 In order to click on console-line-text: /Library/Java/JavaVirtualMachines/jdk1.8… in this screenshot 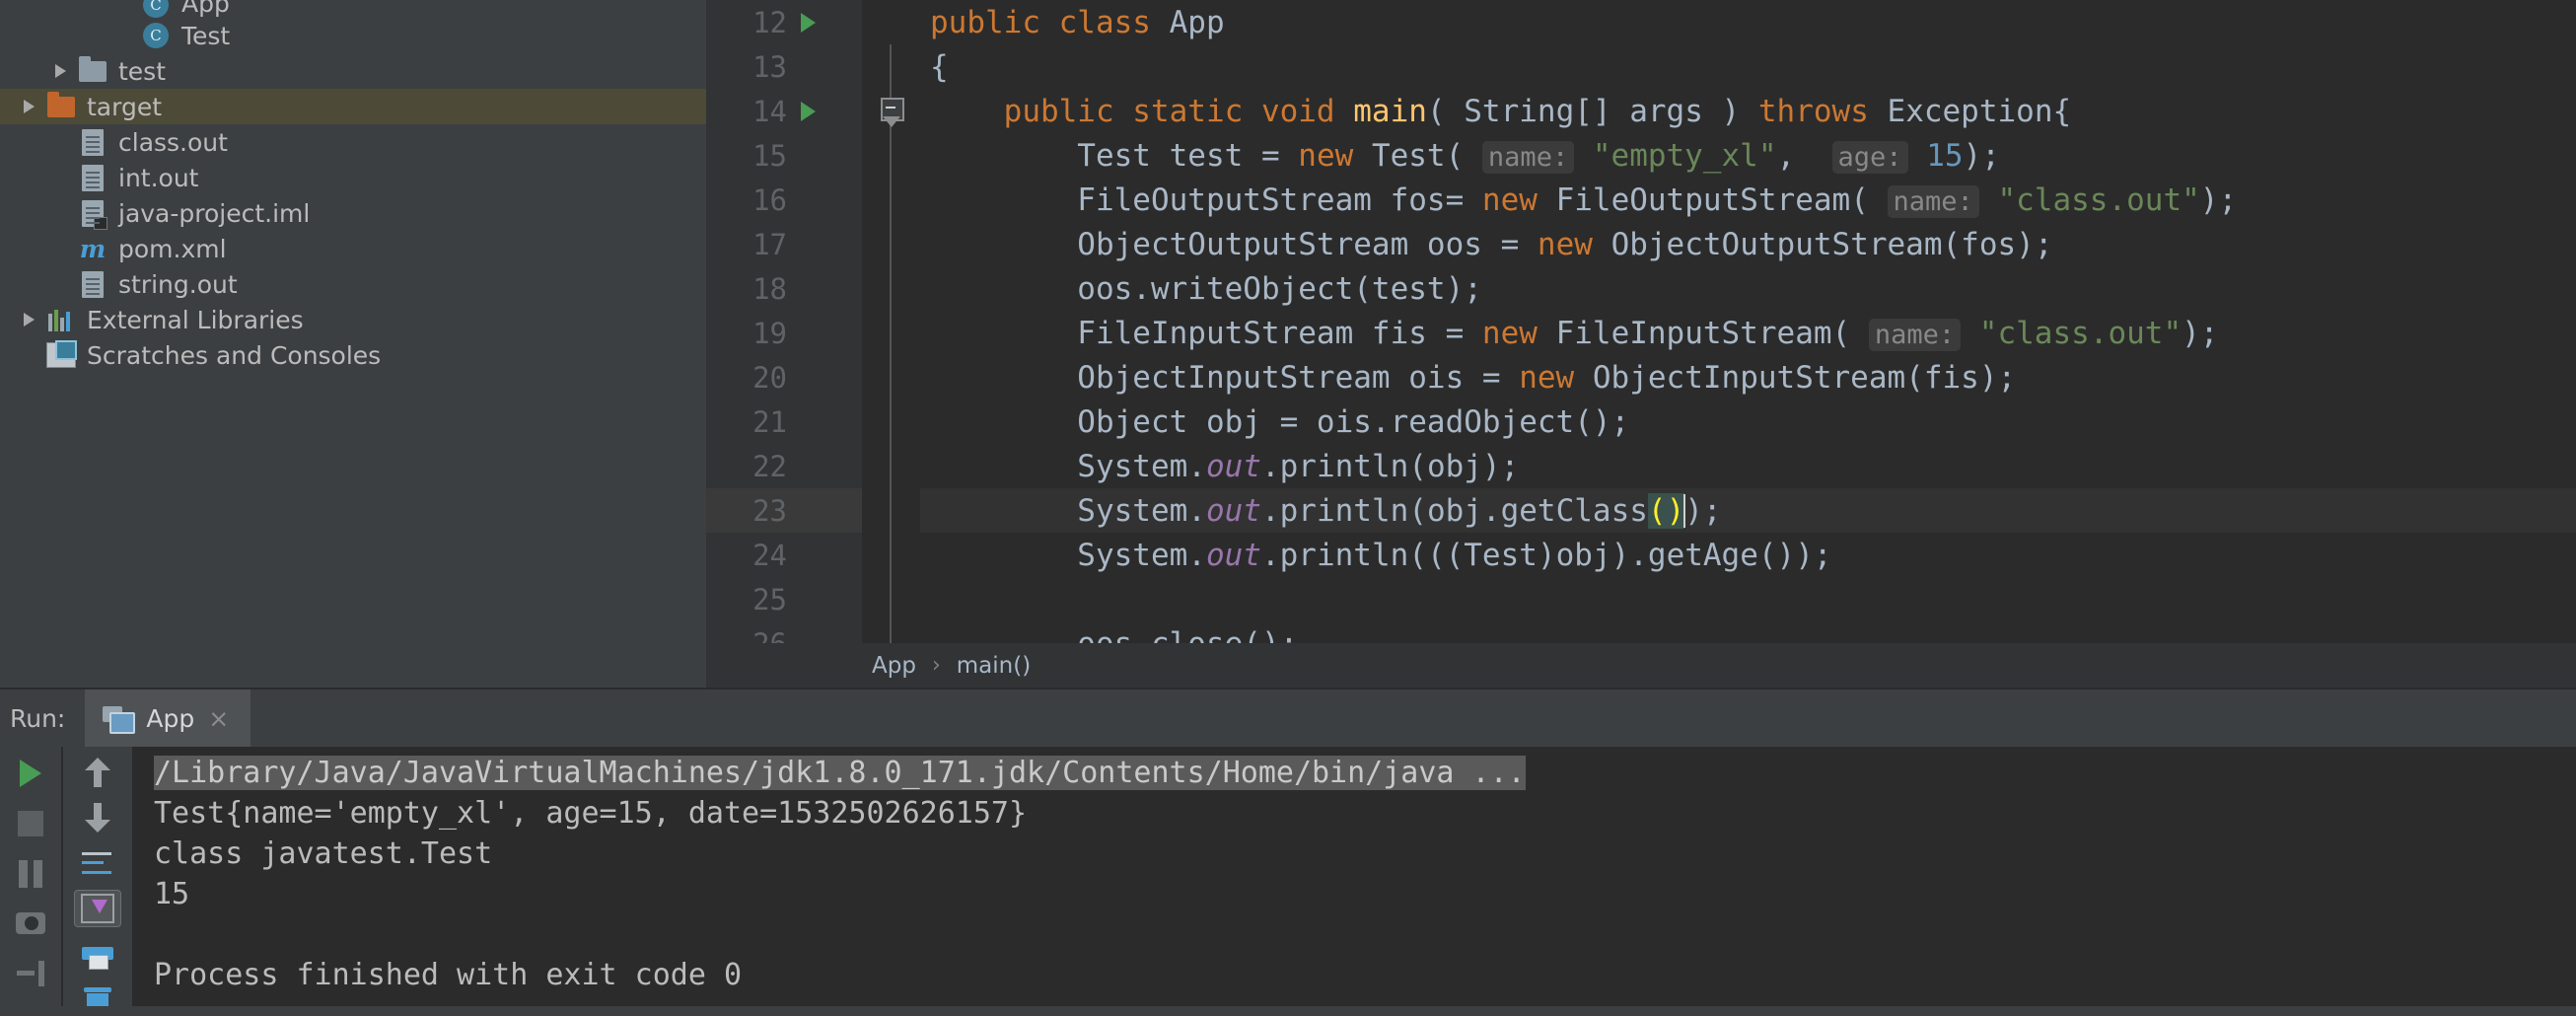, I will do `click(840, 773)`.